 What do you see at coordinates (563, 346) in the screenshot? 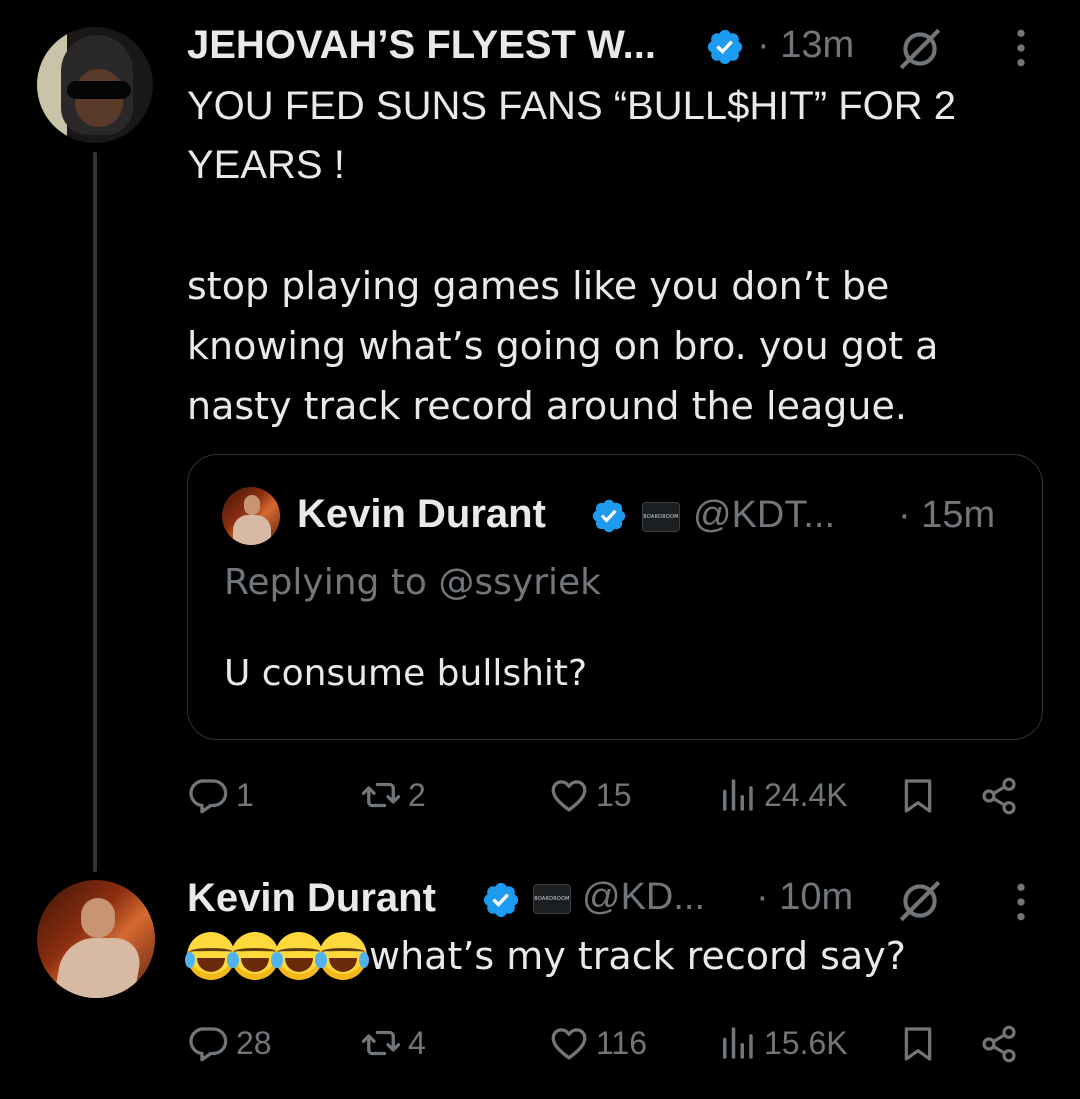
I see `tweet-text-line: knowing what’s going on bro. you got a` at bounding box center [563, 346].